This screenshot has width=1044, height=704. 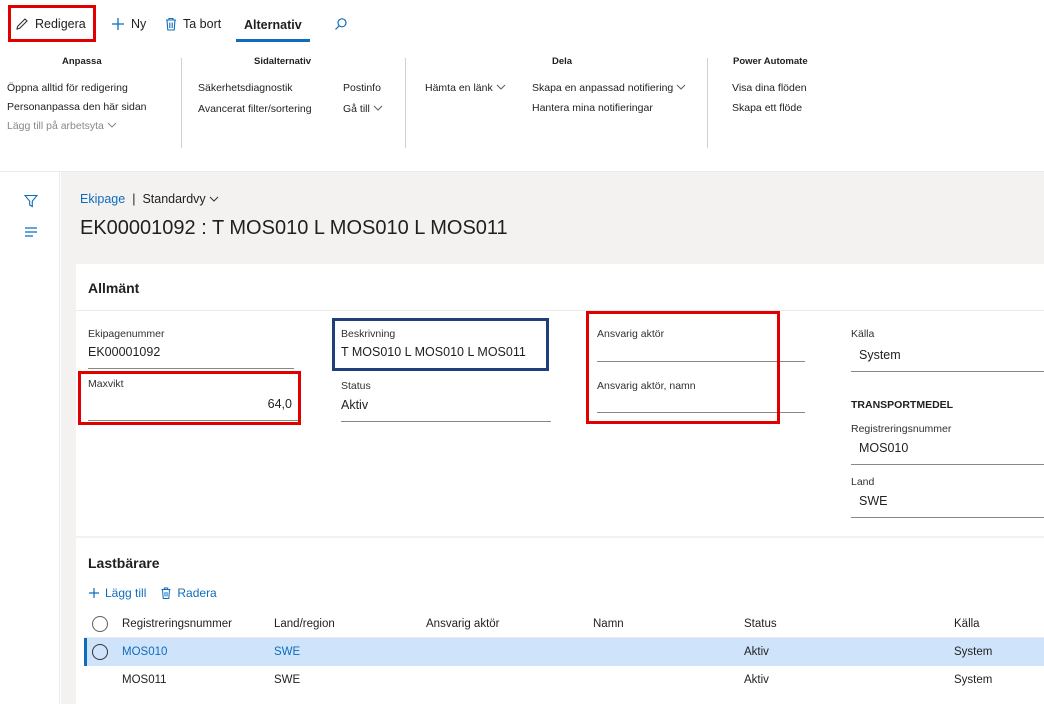 What do you see at coordinates (304, 624) in the screenshot?
I see `column-header-land: Land/region` at bounding box center [304, 624].